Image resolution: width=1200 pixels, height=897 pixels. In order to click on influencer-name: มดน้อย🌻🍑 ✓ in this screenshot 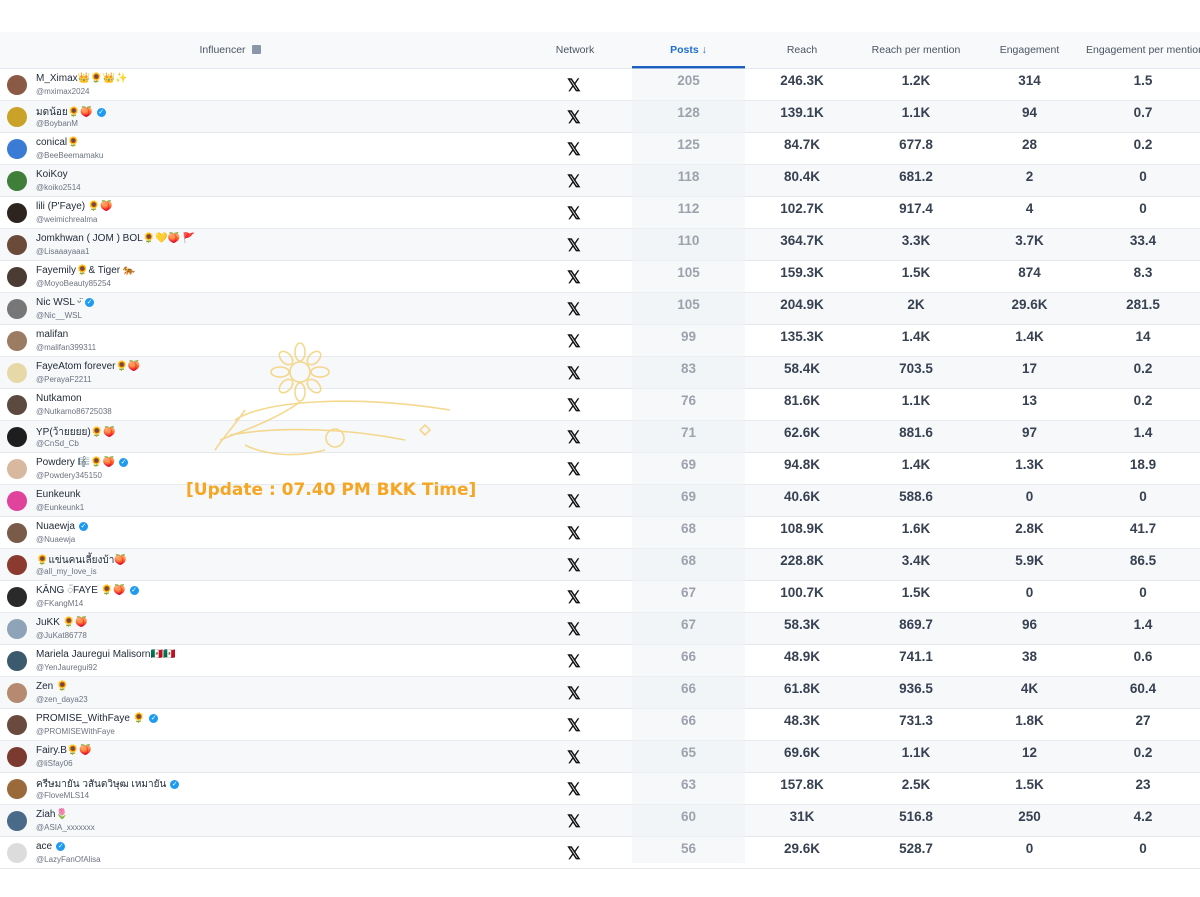, I will do `click(71, 112)`.